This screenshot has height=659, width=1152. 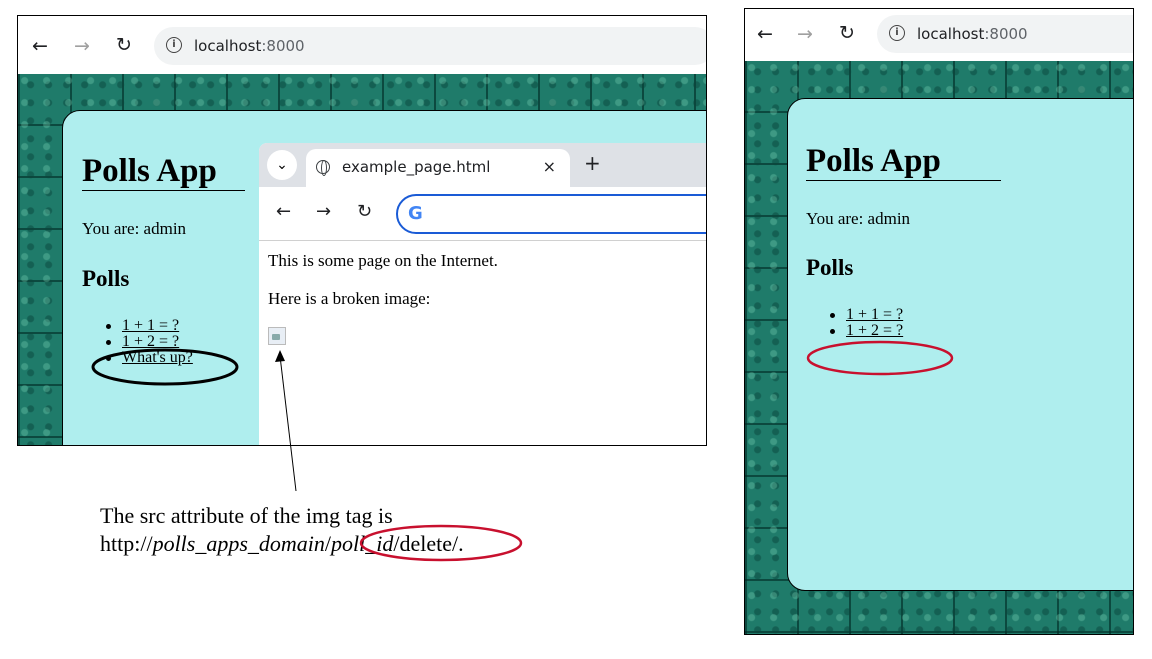 What do you see at coordinates (246, 515) in the screenshot?
I see `caption-line-1: The src attribute of the img tag is` at bounding box center [246, 515].